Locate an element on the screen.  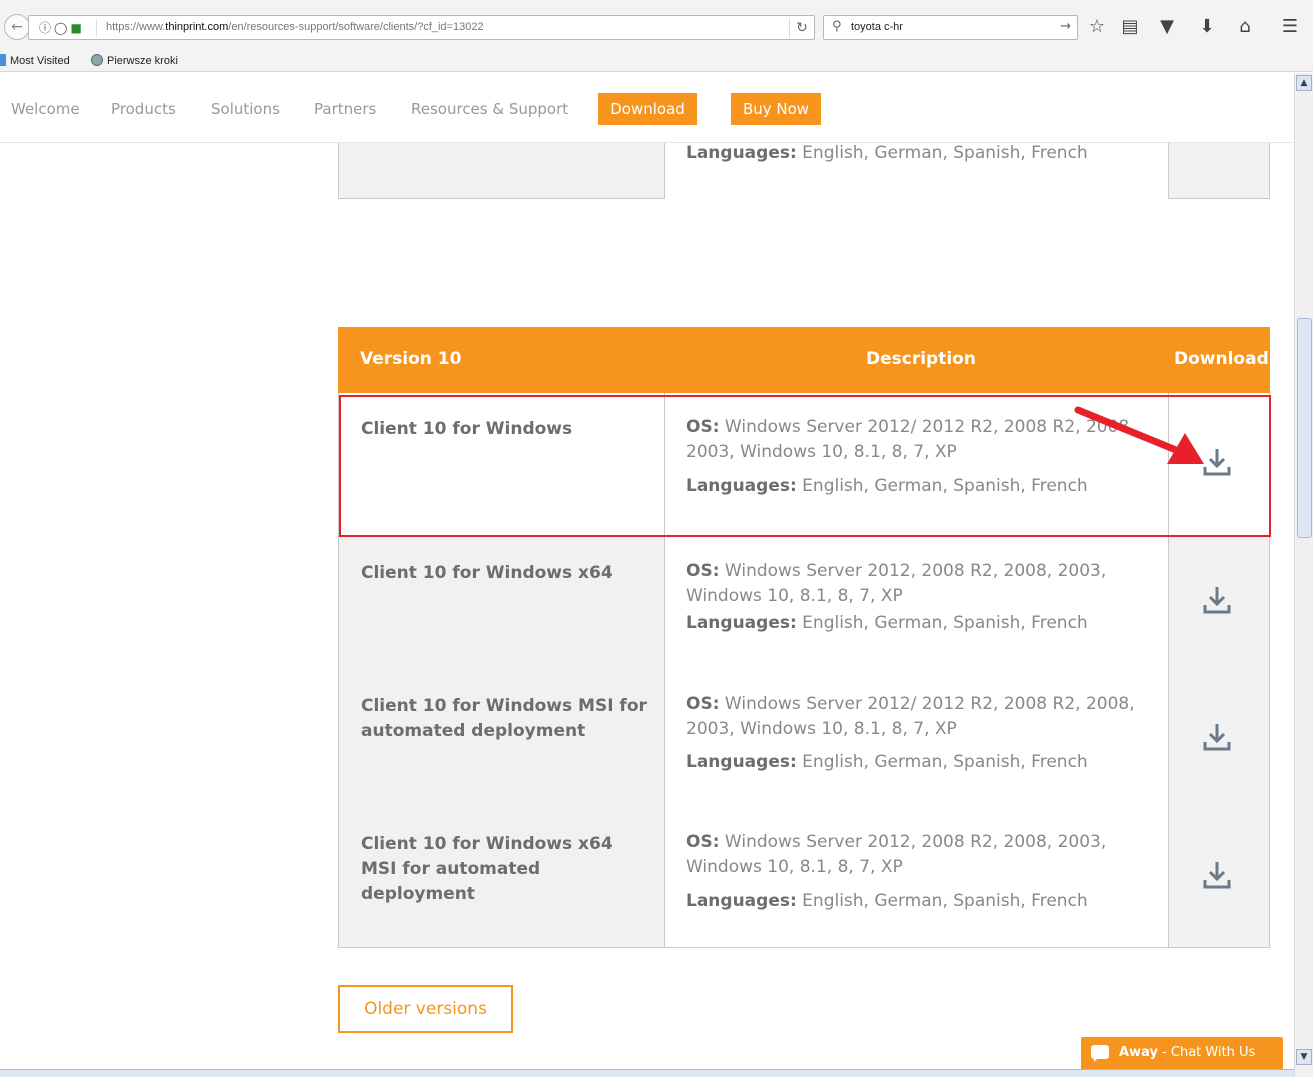
home-icon: ⌂ is located at coordinates (1245, 27).